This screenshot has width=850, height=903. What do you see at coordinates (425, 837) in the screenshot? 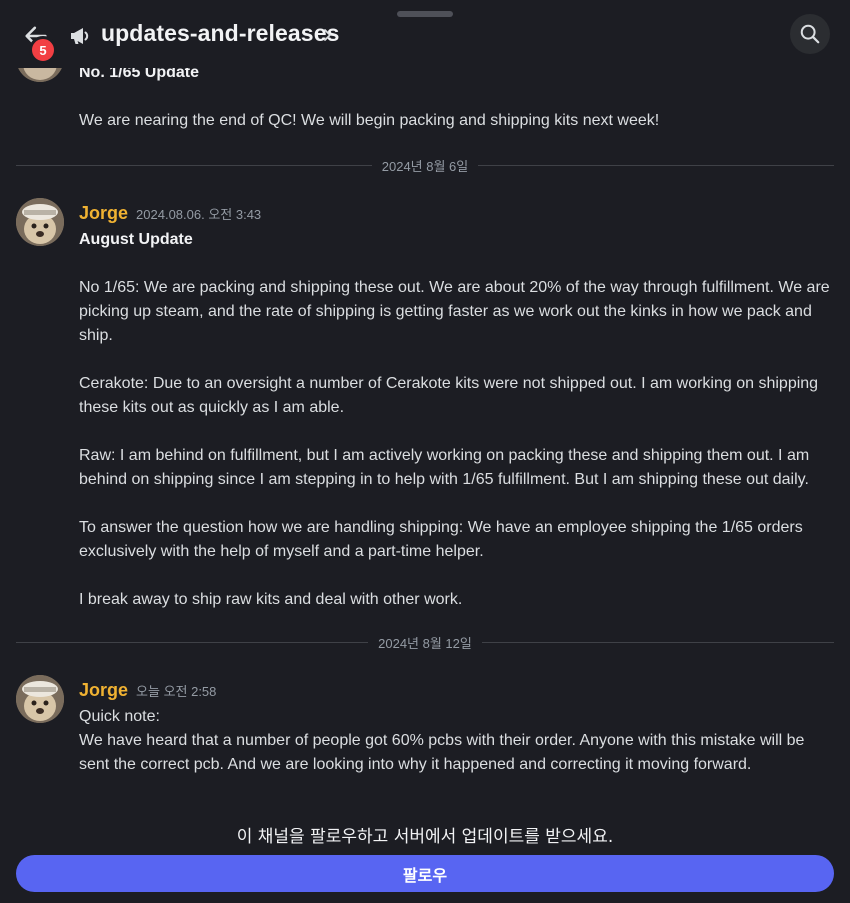
I see `follow-prompt: 이 채널을 팔로우하고 서버에서 업데이트를 받으세요.` at bounding box center [425, 837].